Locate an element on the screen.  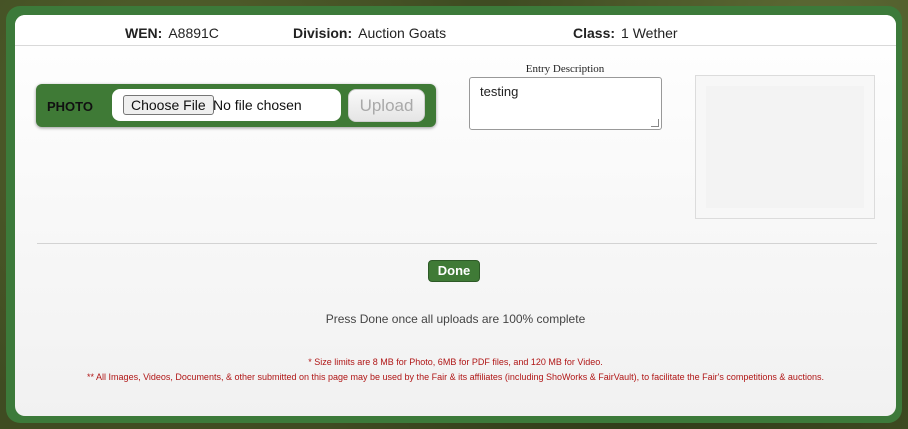
photo-upload-box: PHOTO Choose File No file chosen Upload is located at coordinates (236, 105).